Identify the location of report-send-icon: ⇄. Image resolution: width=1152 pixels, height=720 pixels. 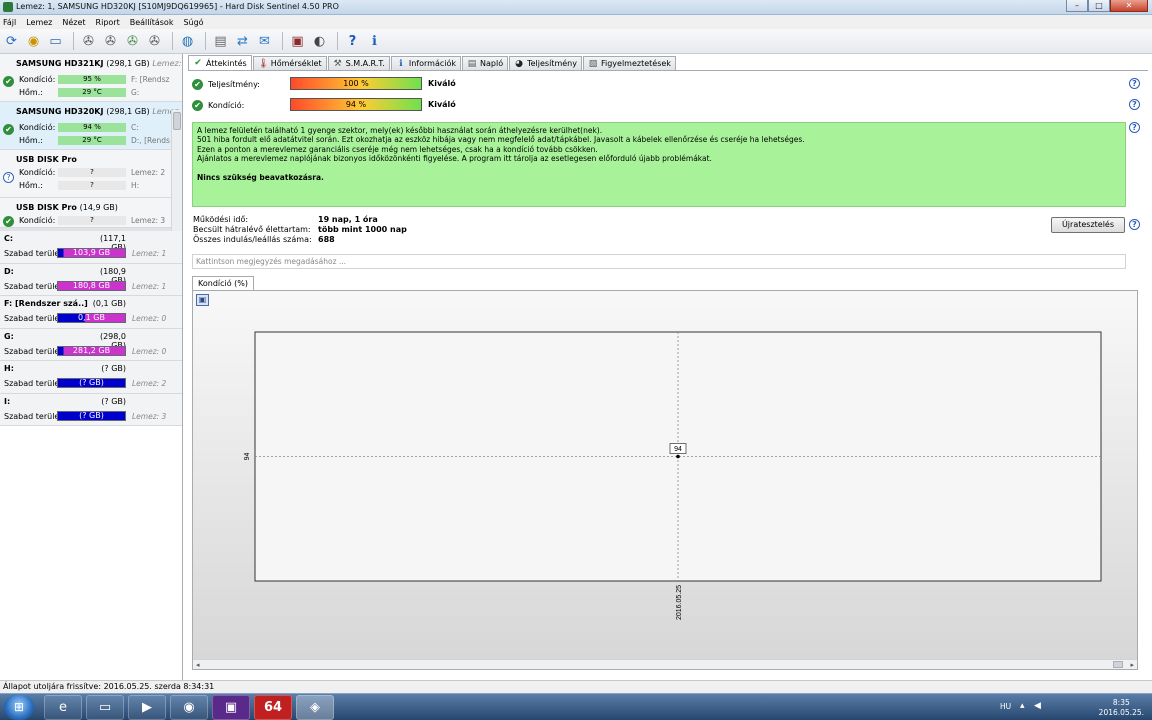
(242, 41).